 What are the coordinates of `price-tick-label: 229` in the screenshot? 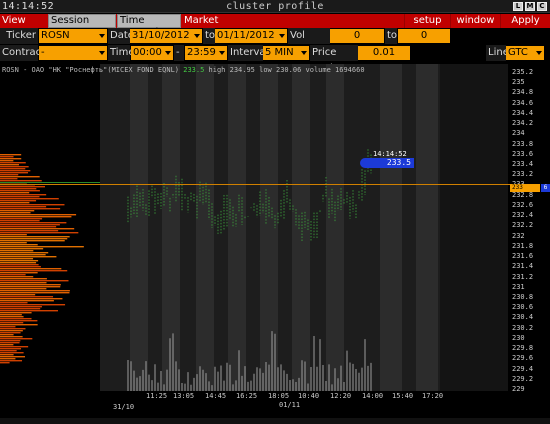 It's located at (518, 389).